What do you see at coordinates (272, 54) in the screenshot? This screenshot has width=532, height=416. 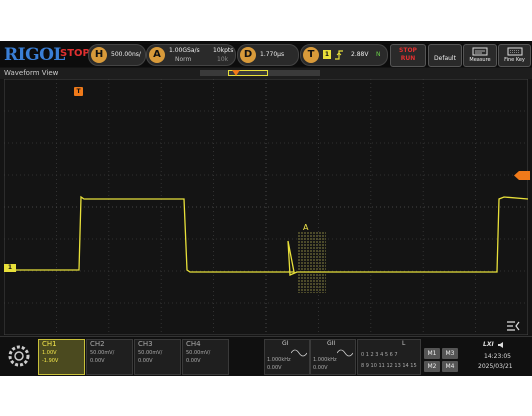 I see `delay-value: 1.770µs` at bounding box center [272, 54].